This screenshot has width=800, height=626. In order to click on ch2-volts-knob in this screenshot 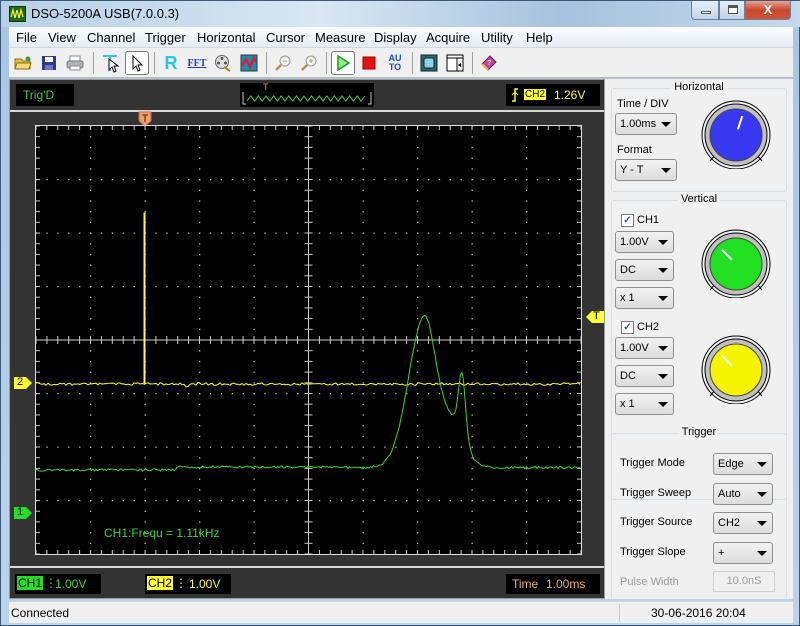, I will do `click(736, 369)`.